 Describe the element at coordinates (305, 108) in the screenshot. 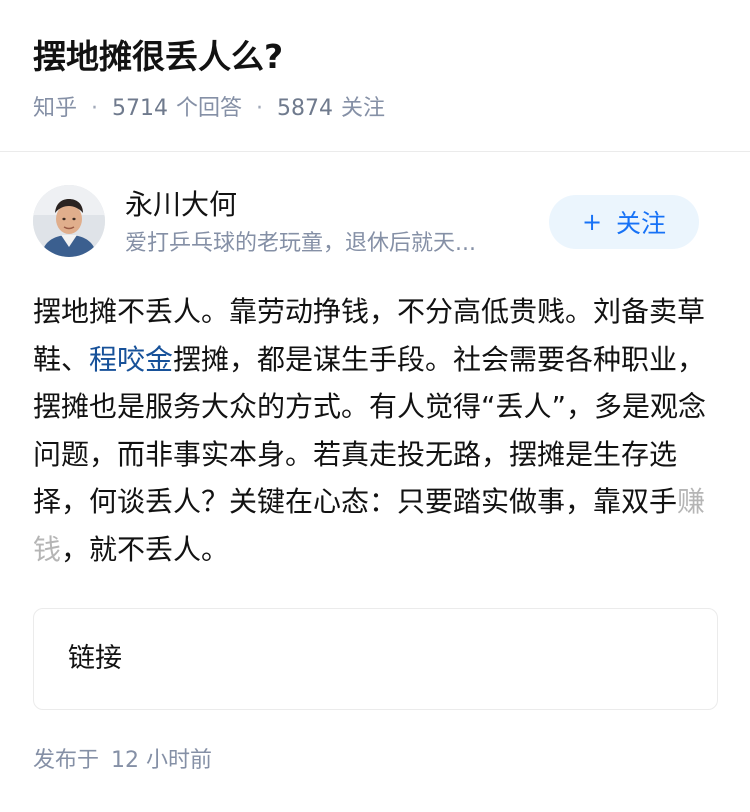

I see `follow-count: 5874` at that location.